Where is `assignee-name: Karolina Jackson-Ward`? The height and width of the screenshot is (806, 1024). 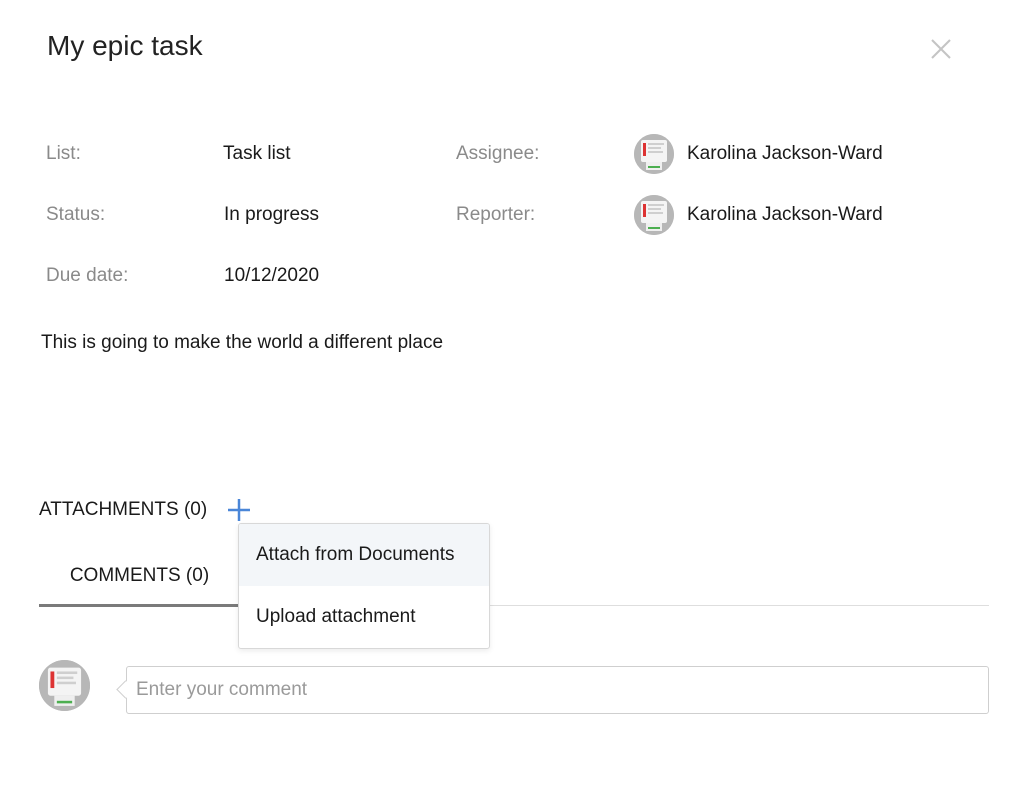 assignee-name: Karolina Jackson-Ward is located at coordinates (785, 153).